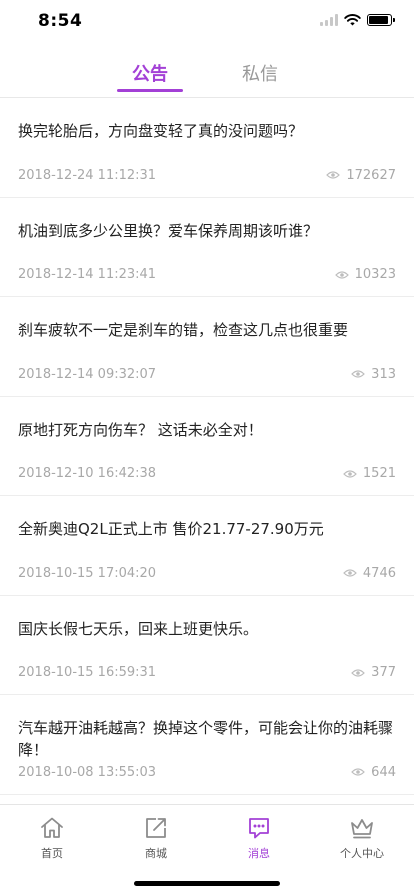 Image resolution: width=414 pixels, height=896 pixels. I want to click on announcement-item: 原地打死方向伤车？ 这话未必全对！ 2018-12-10 16:42:38 1521, so click(207, 446).